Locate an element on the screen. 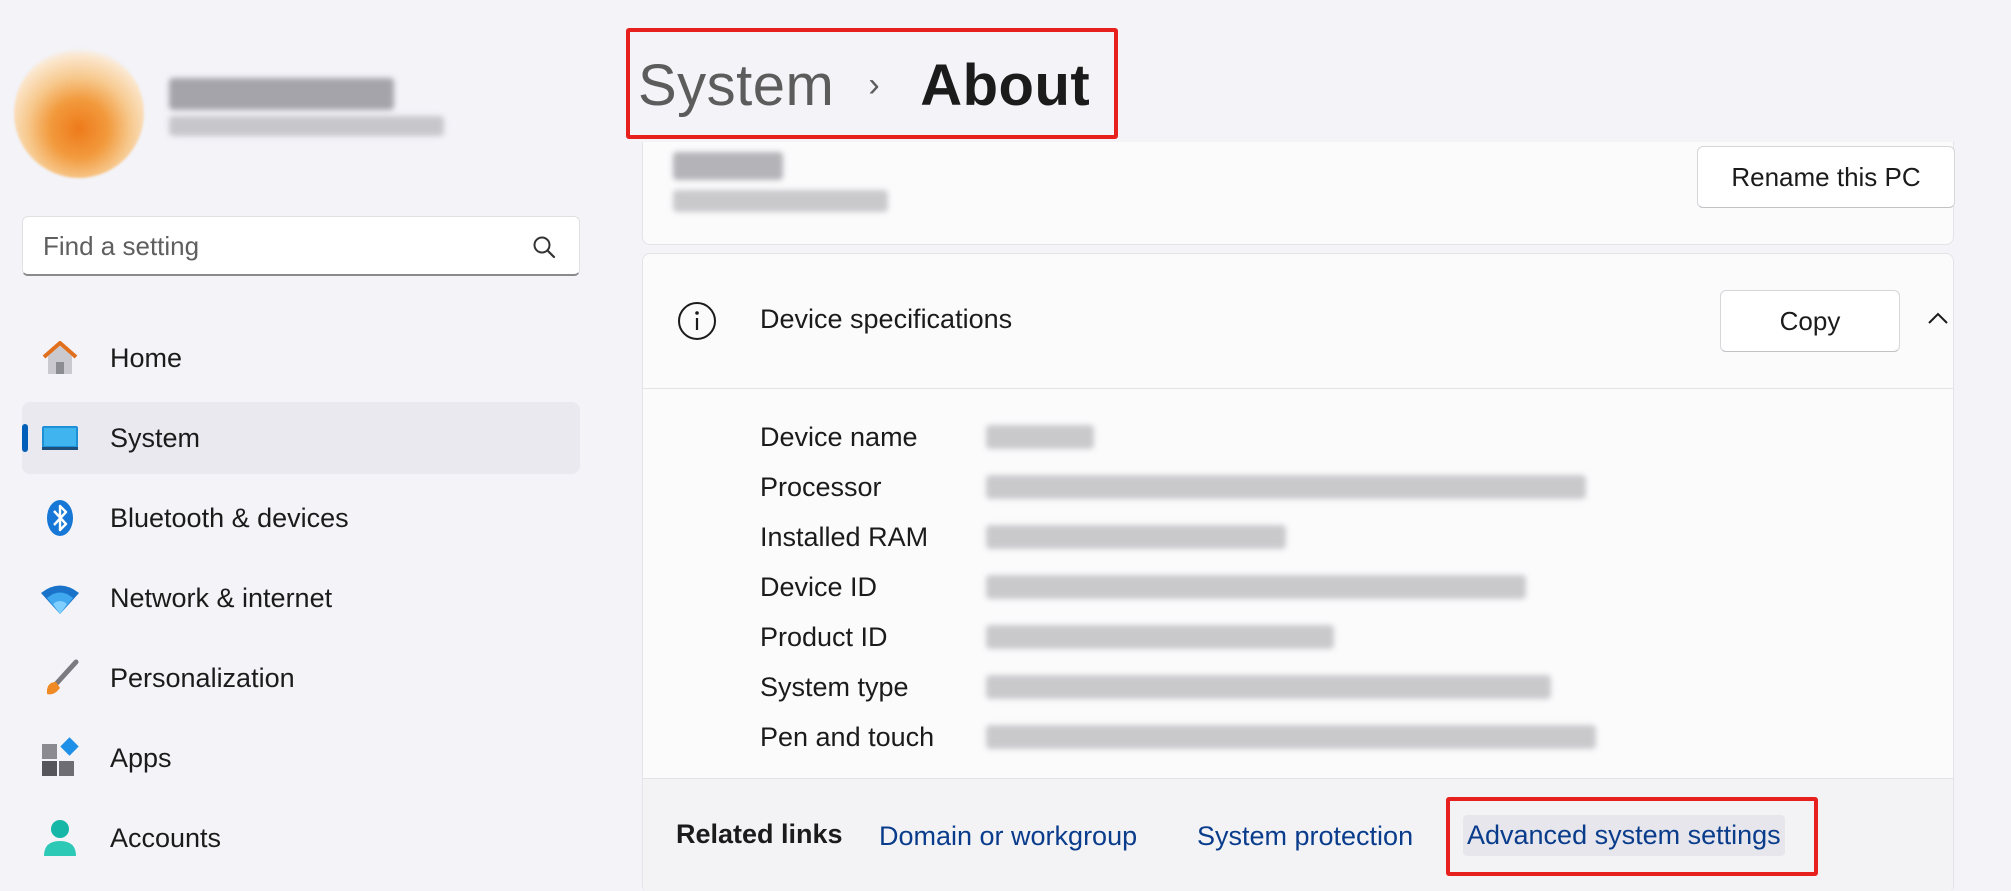 This screenshot has height=891, width=2011. user-profile is located at coordinates (314, 108).